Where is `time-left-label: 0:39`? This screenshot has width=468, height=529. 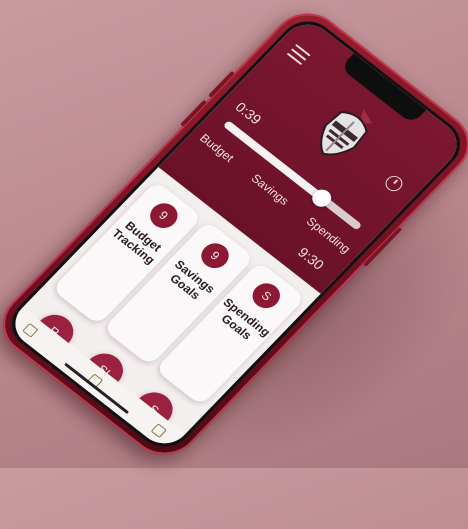
time-left-label: 0:39 is located at coordinates (248, 113).